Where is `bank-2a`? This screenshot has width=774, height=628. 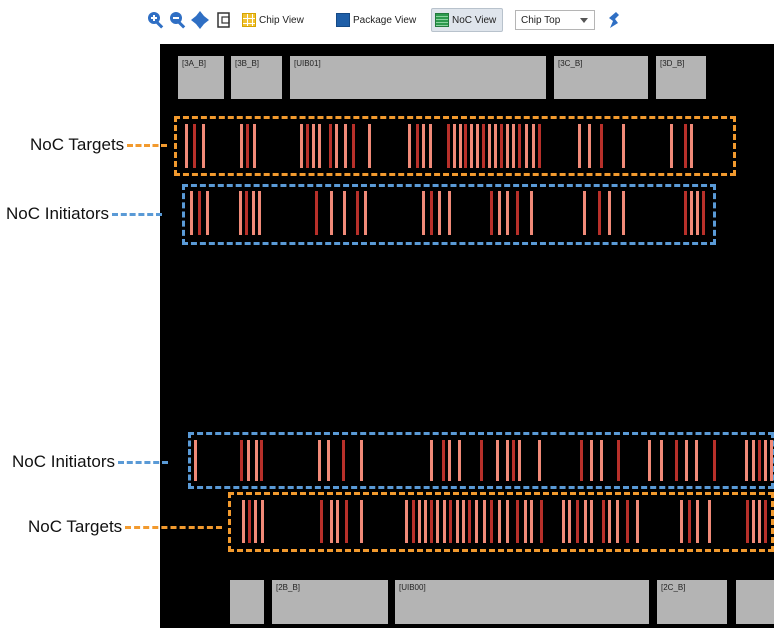 bank-2a is located at coordinates (247, 602).